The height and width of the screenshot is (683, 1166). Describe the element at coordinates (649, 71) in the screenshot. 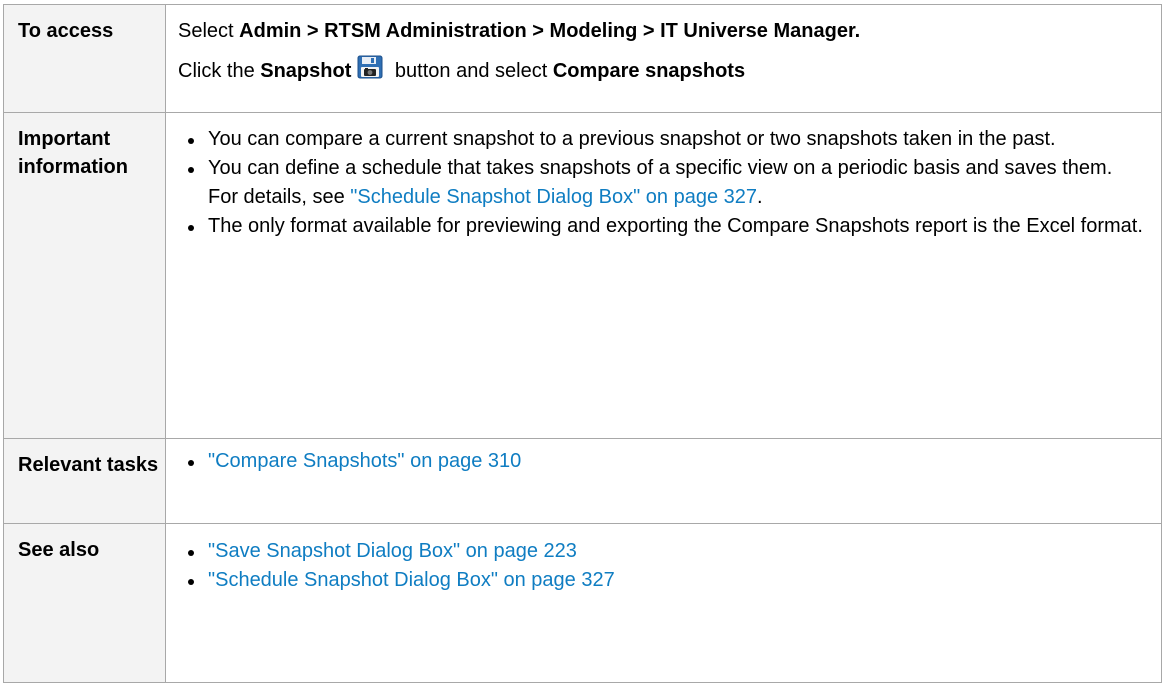

I see `compare-snapshots-action: Compare snapshots` at that location.